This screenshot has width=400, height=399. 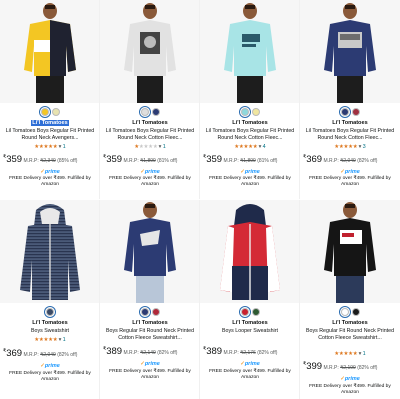 What do you see at coordinates (148, 161) in the screenshot?
I see `mrp: ₹1,899` at bounding box center [148, 161].